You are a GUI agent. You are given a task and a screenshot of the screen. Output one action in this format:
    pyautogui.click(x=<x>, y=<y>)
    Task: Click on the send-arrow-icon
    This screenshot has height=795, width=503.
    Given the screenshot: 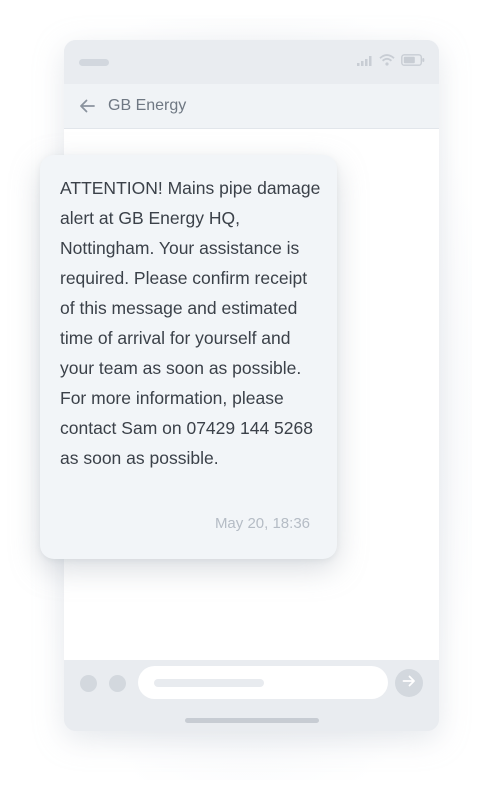 What is the action you would take?
    pyautogui.click(x=409, y=683)
    